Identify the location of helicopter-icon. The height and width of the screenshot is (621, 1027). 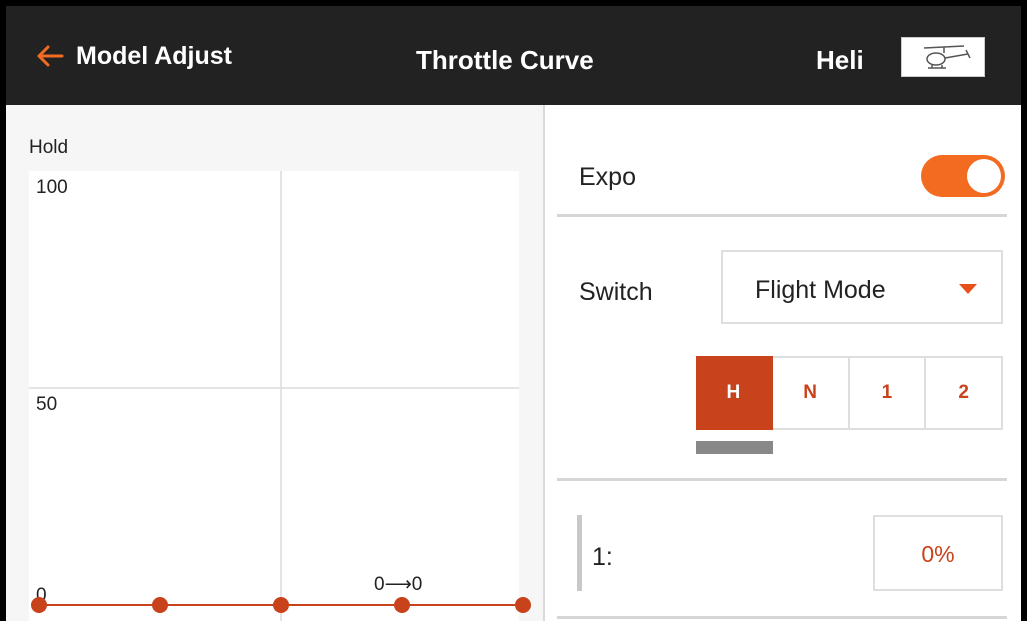
(943, 57).